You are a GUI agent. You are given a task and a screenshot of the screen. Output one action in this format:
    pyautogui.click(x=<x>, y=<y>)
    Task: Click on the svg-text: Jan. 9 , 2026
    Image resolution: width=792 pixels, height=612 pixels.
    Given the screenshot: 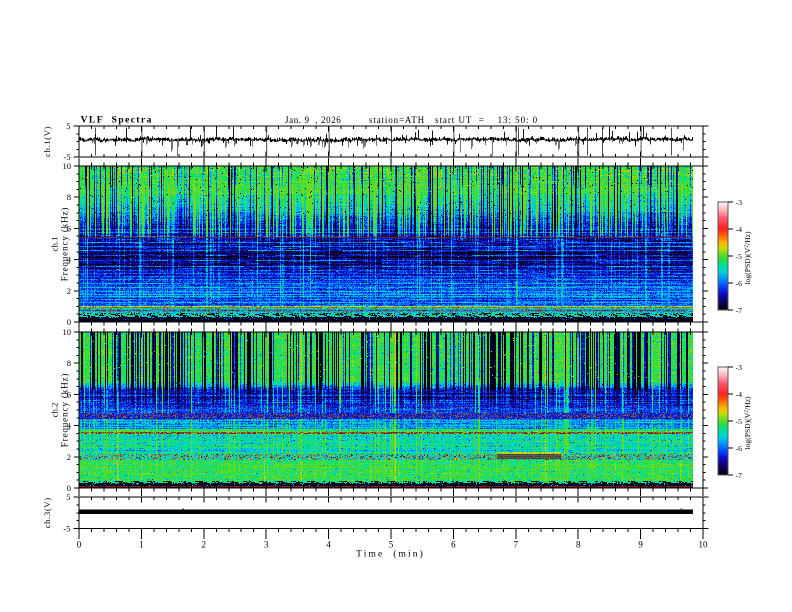 What is the action you would take?
    pyautogui.click(x=313, y=120)
    